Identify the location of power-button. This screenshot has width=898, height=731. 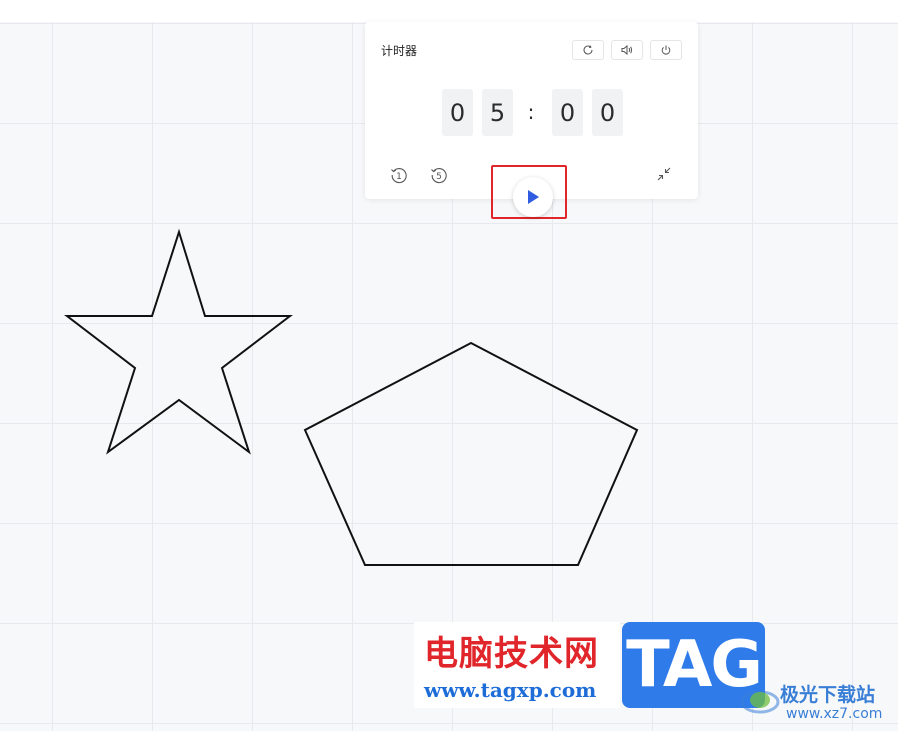
(666, 50).